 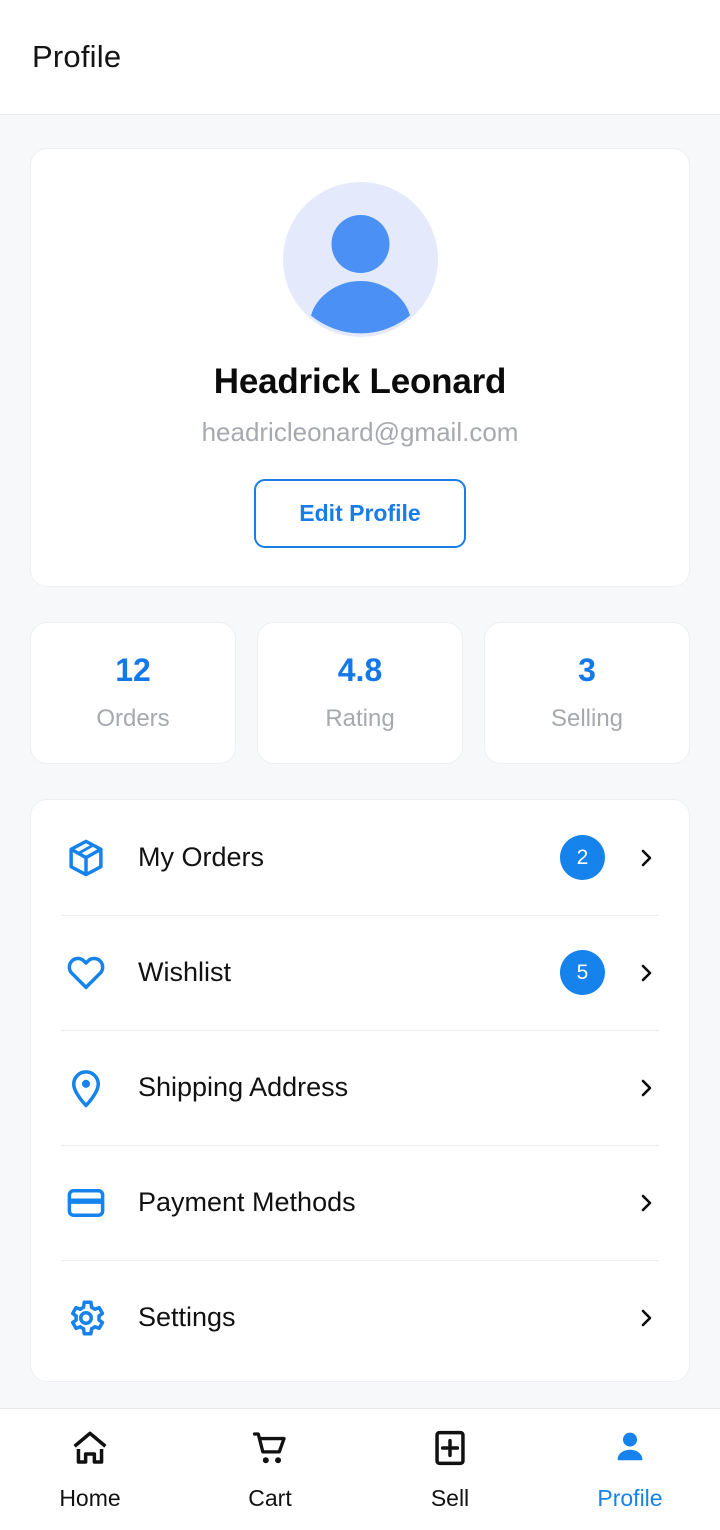 What do you see at coordinates (86, 1318) in the screenshot?
I see `gear-icon` at bounding box center [86, 1318].